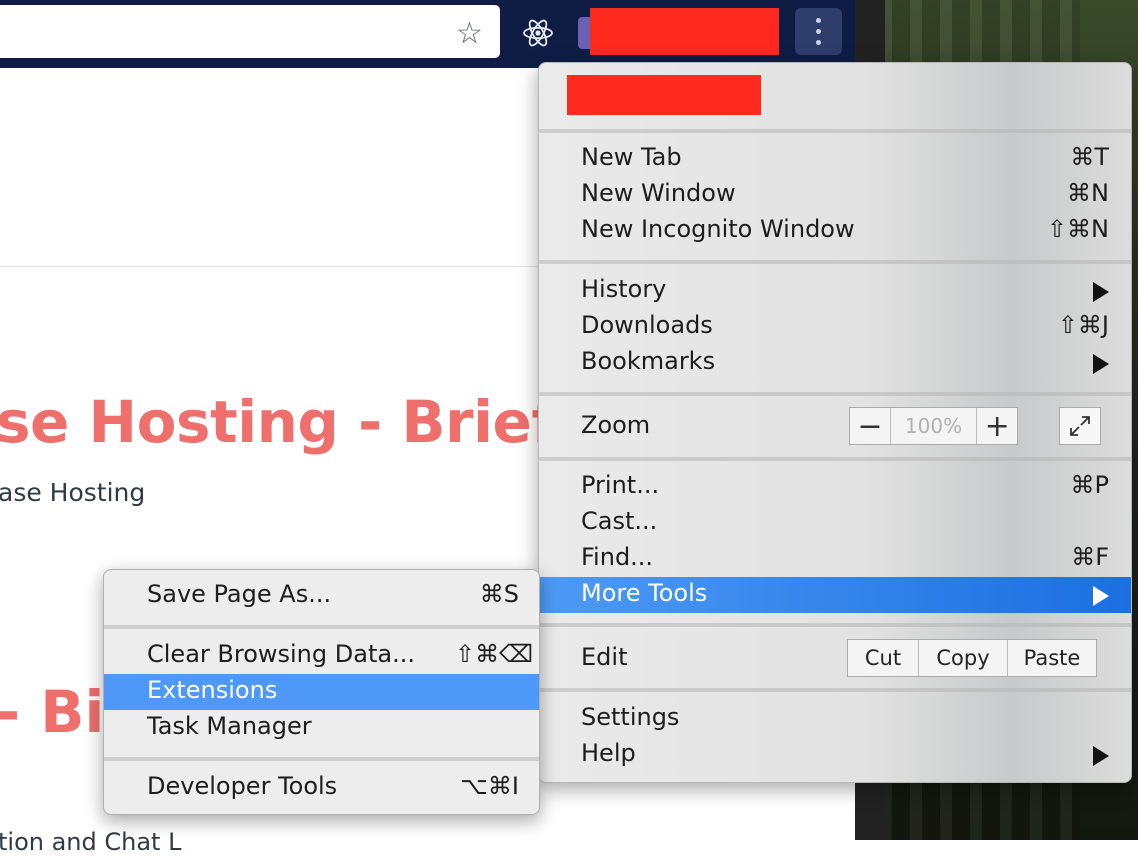 This screenshot has height=856, width=1138. I want to click on menu-item-find: Find... ⌘F, so click(835, 559).